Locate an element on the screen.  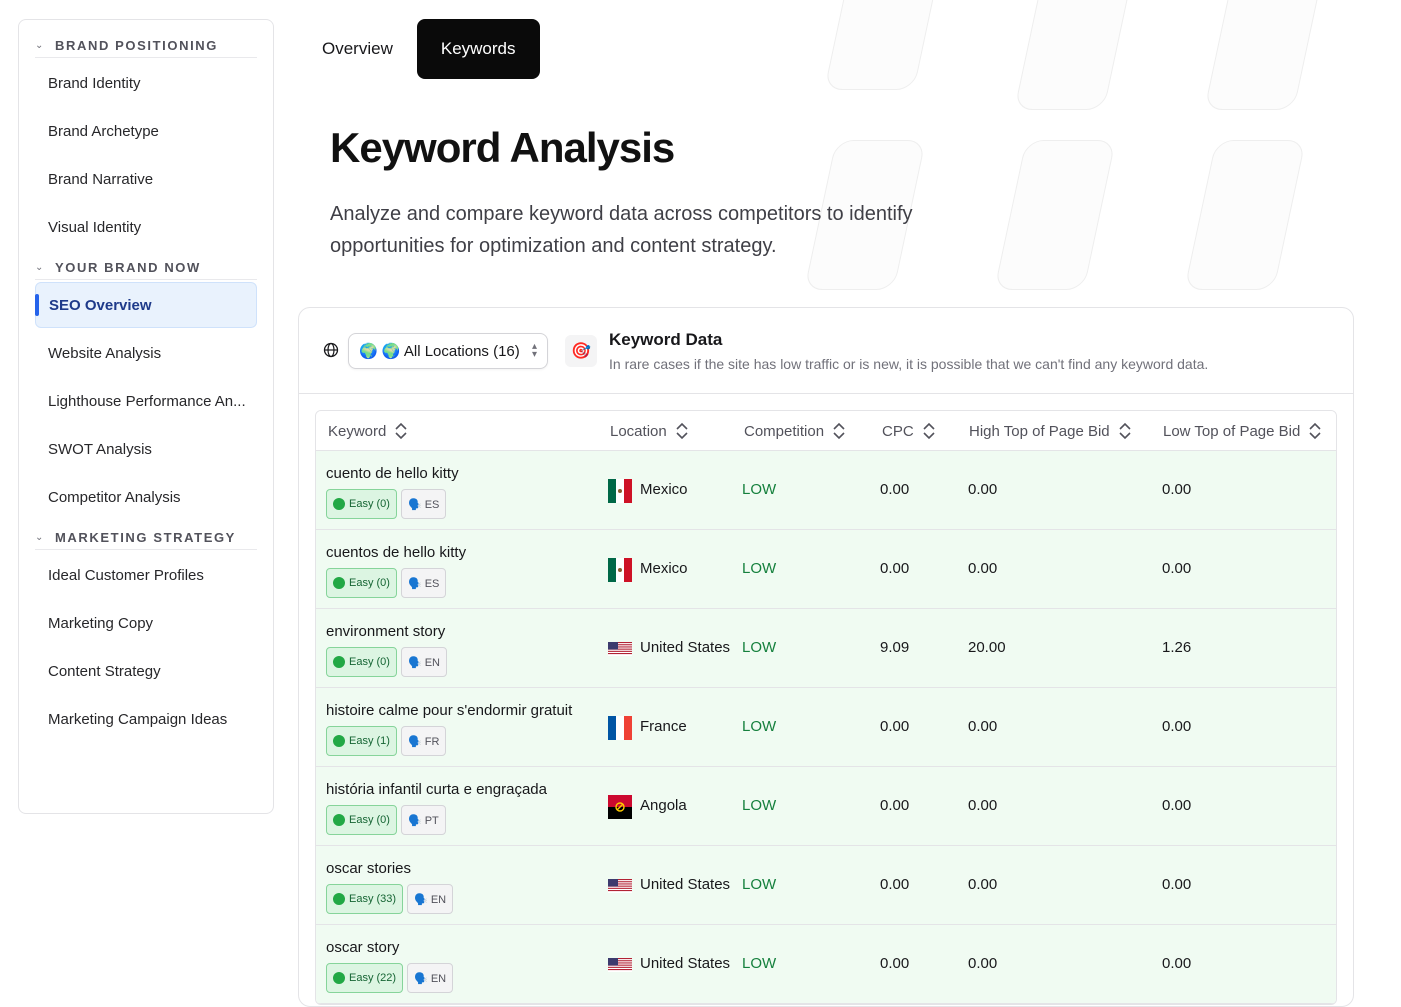
tab-keywords: Keywords is located at coordinates (478, 49).